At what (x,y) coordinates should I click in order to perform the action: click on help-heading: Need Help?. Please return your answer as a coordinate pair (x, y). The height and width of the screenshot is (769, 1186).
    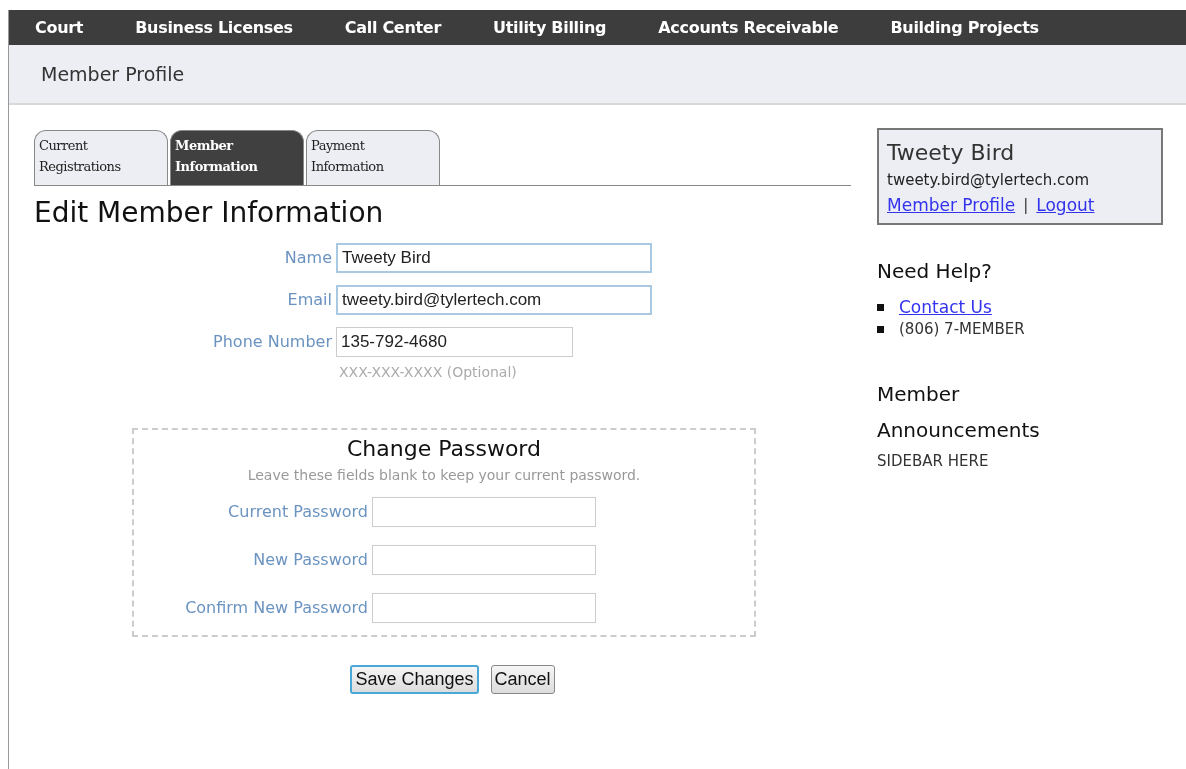
    Looking at the image, I should click on (935, 271).